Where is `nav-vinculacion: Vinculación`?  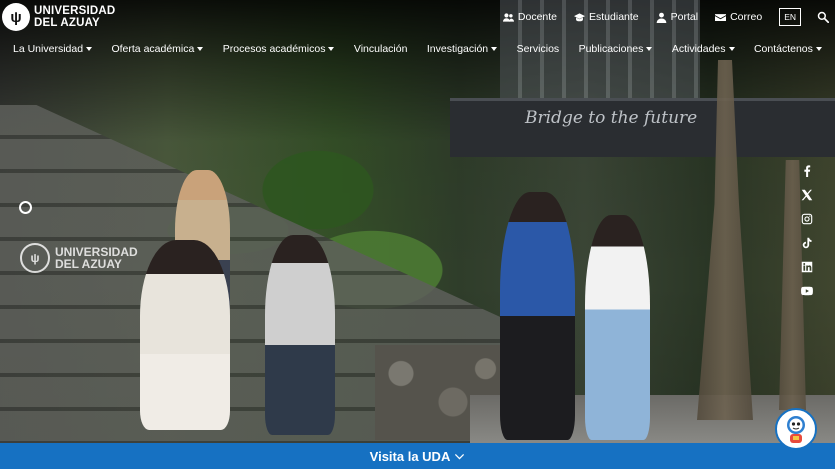
nav-vinculacion: Vinculación is located at coordinates (381, 49).